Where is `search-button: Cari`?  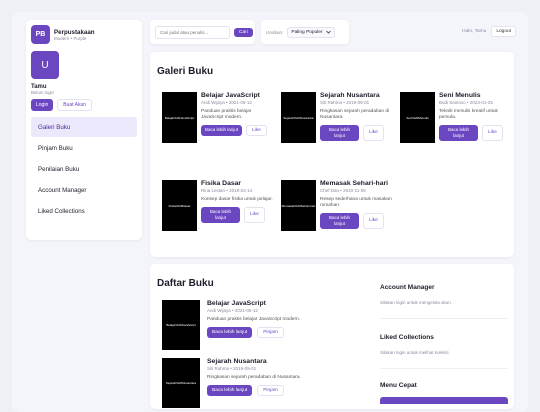
search-button: Cari is located at coordinates (243, 32).